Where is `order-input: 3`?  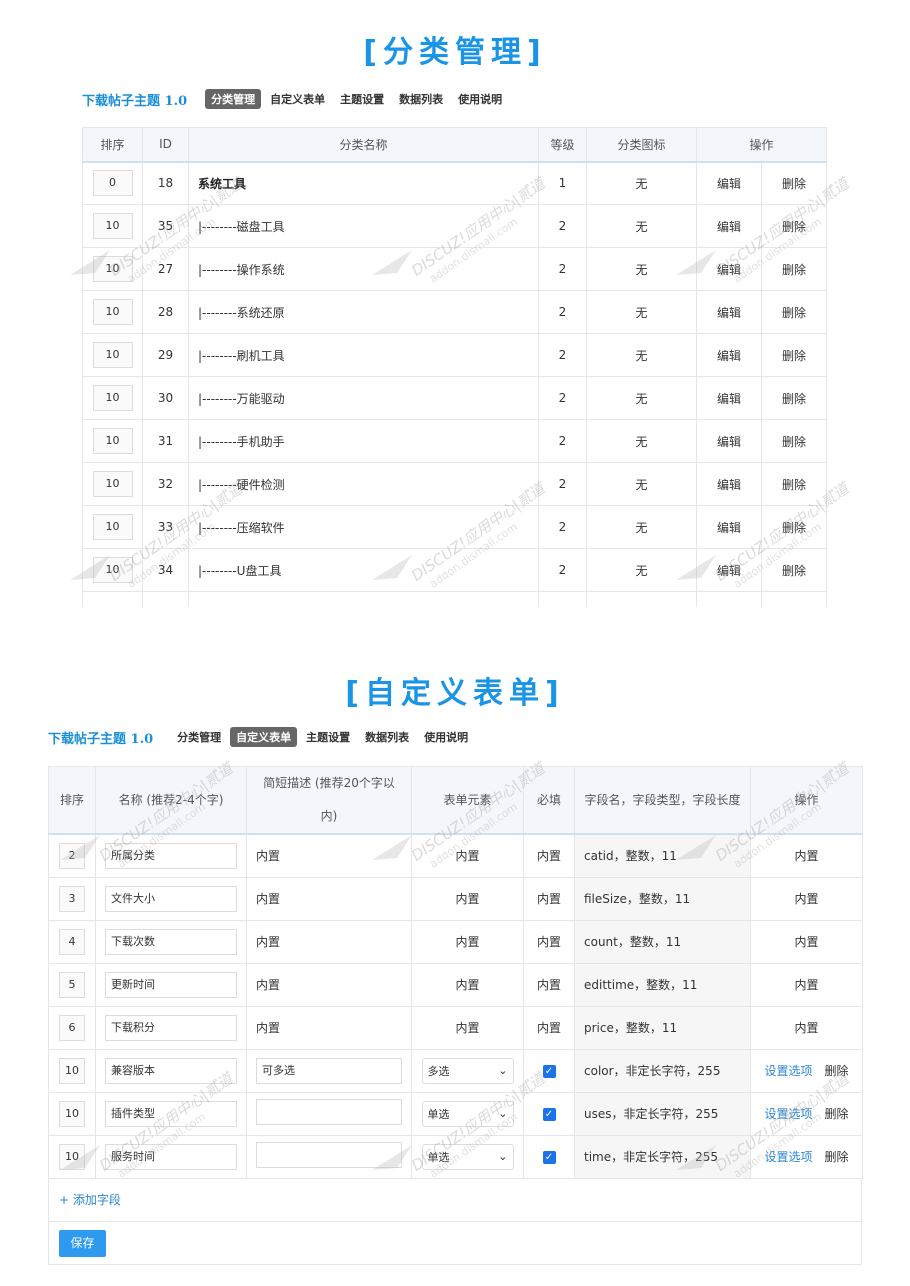 order-input: 3 is located at coordinates (72, 898).